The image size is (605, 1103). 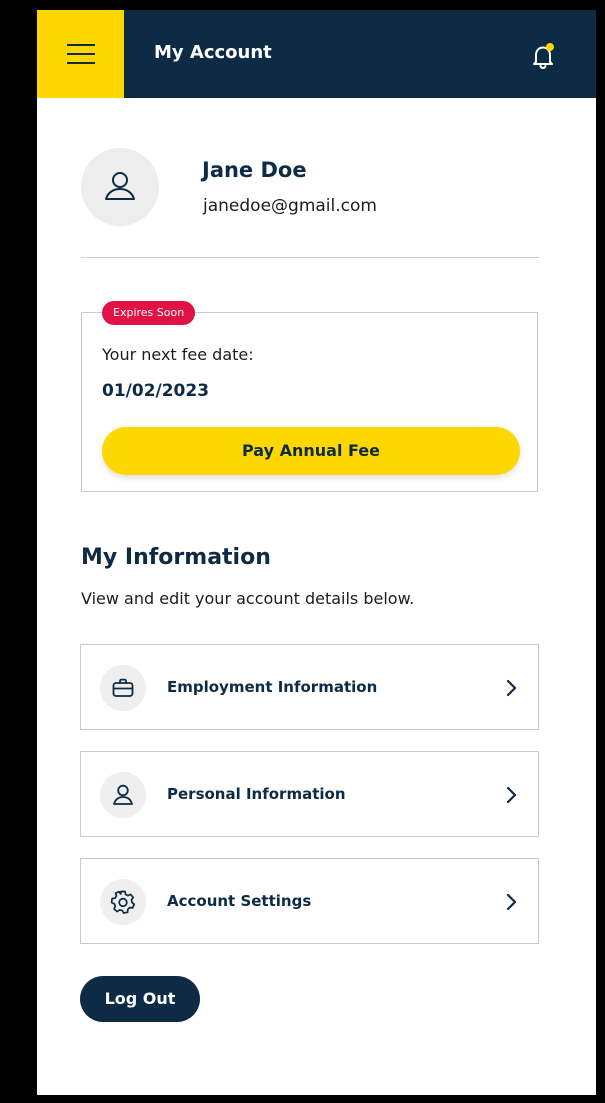 What do you see at coordinates (272, 687) in the screenshot?
I see `row-label: Employment Information` at bounding box center [272, 687].